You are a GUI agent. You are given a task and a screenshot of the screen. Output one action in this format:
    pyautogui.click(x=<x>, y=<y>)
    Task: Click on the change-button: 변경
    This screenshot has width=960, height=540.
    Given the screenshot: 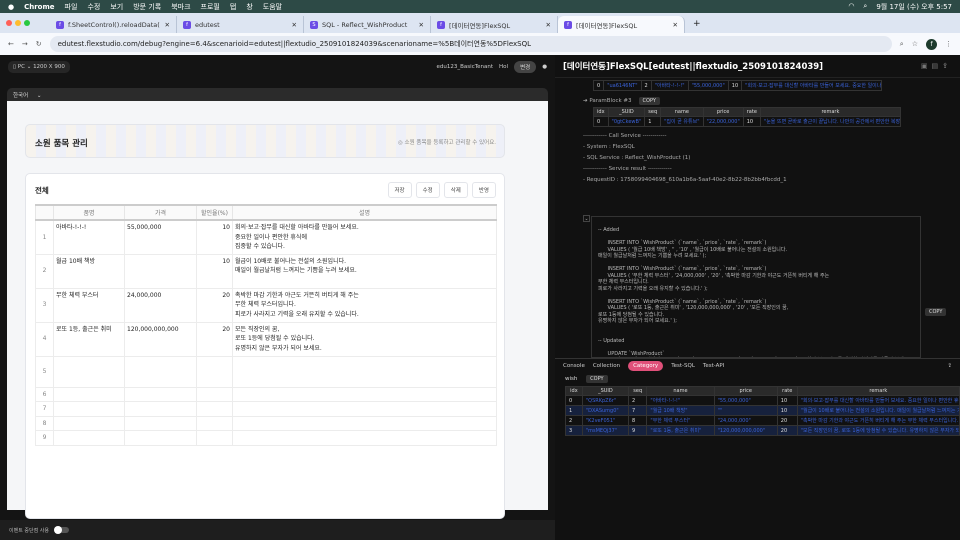 What is the action you would take?
    pyautogui.click(x=525, y=66)
    